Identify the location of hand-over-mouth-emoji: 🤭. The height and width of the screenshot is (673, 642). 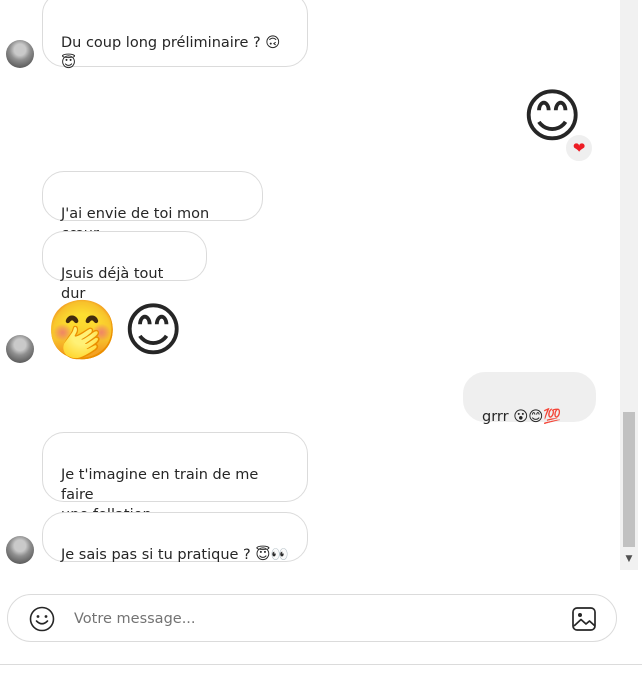
(82, 330).